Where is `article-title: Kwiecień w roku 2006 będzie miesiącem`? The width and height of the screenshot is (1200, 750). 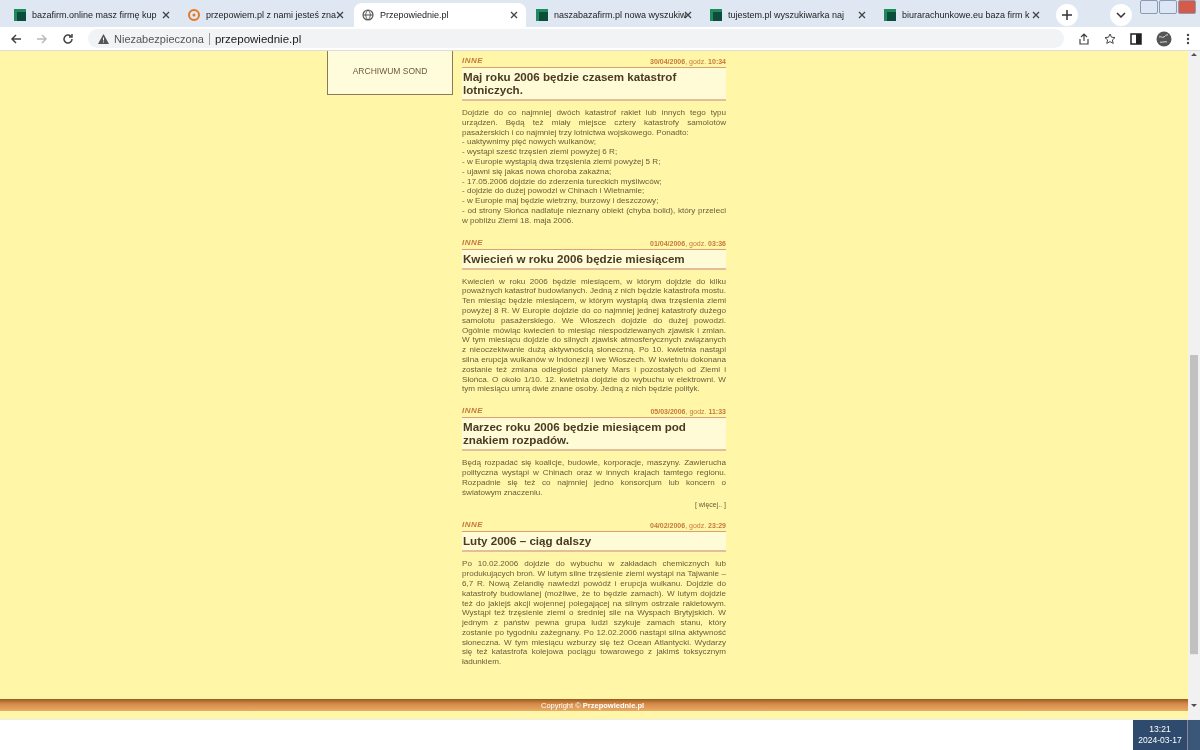
article-title: Kwiecień w roku 2006 będzie miesiącem is located at coordinates (594, 259).